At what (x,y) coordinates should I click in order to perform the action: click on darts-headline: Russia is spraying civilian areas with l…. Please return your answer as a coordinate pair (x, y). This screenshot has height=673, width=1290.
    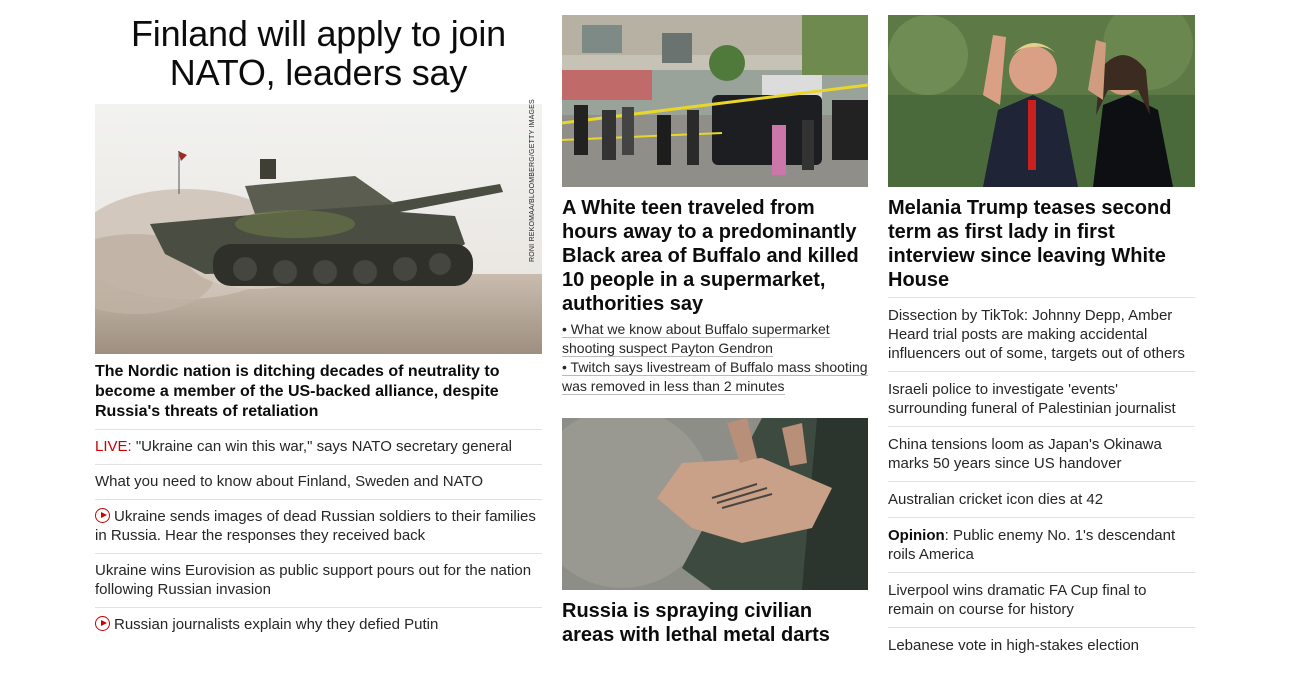
    Looking at the image, I should click on (715, 623).